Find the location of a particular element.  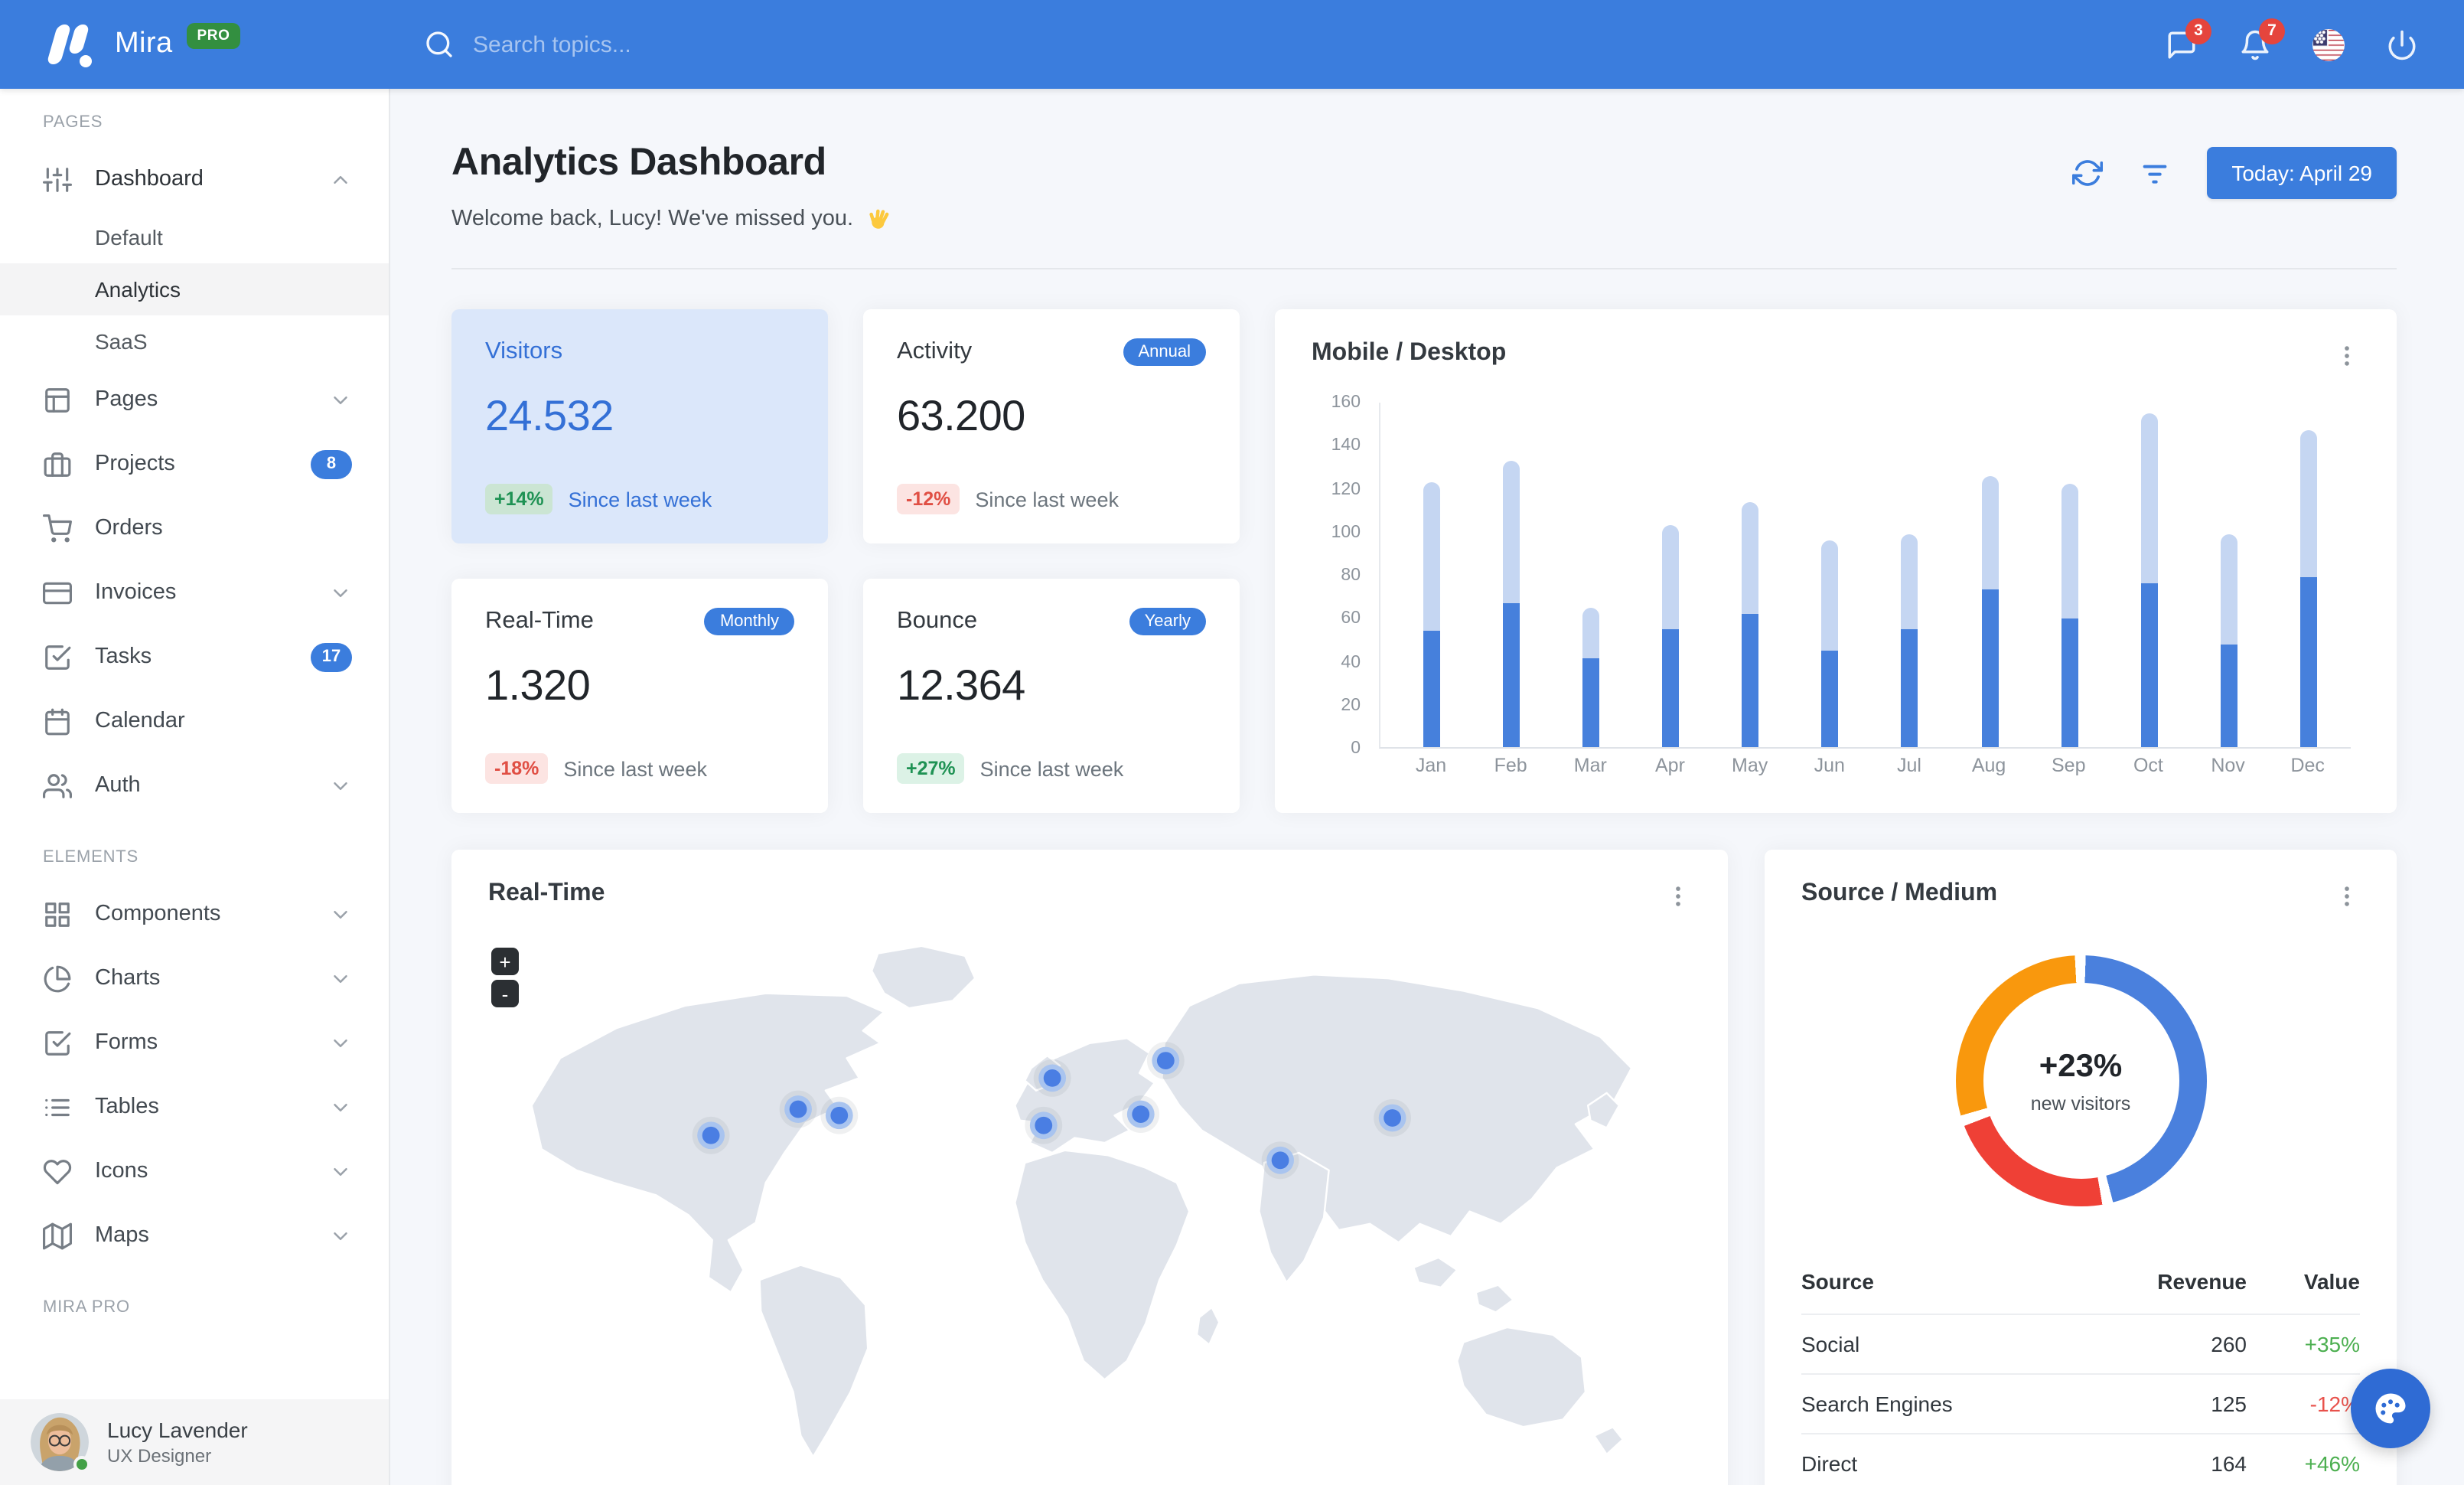

sidebar-item-components: Components is located at coordinates (194, 914).